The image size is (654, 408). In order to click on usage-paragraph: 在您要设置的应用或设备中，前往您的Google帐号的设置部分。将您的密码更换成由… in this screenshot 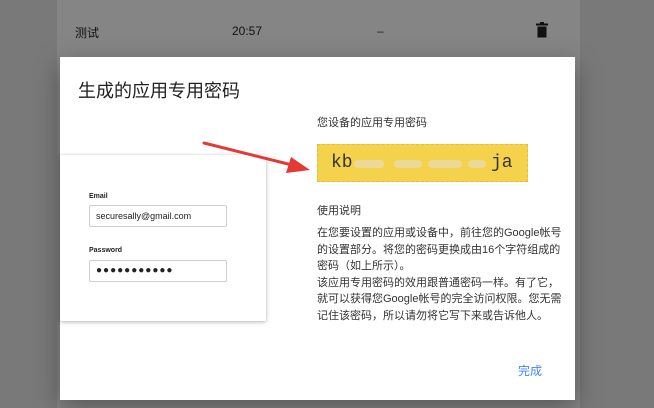, I will do `click(439, 249)`.